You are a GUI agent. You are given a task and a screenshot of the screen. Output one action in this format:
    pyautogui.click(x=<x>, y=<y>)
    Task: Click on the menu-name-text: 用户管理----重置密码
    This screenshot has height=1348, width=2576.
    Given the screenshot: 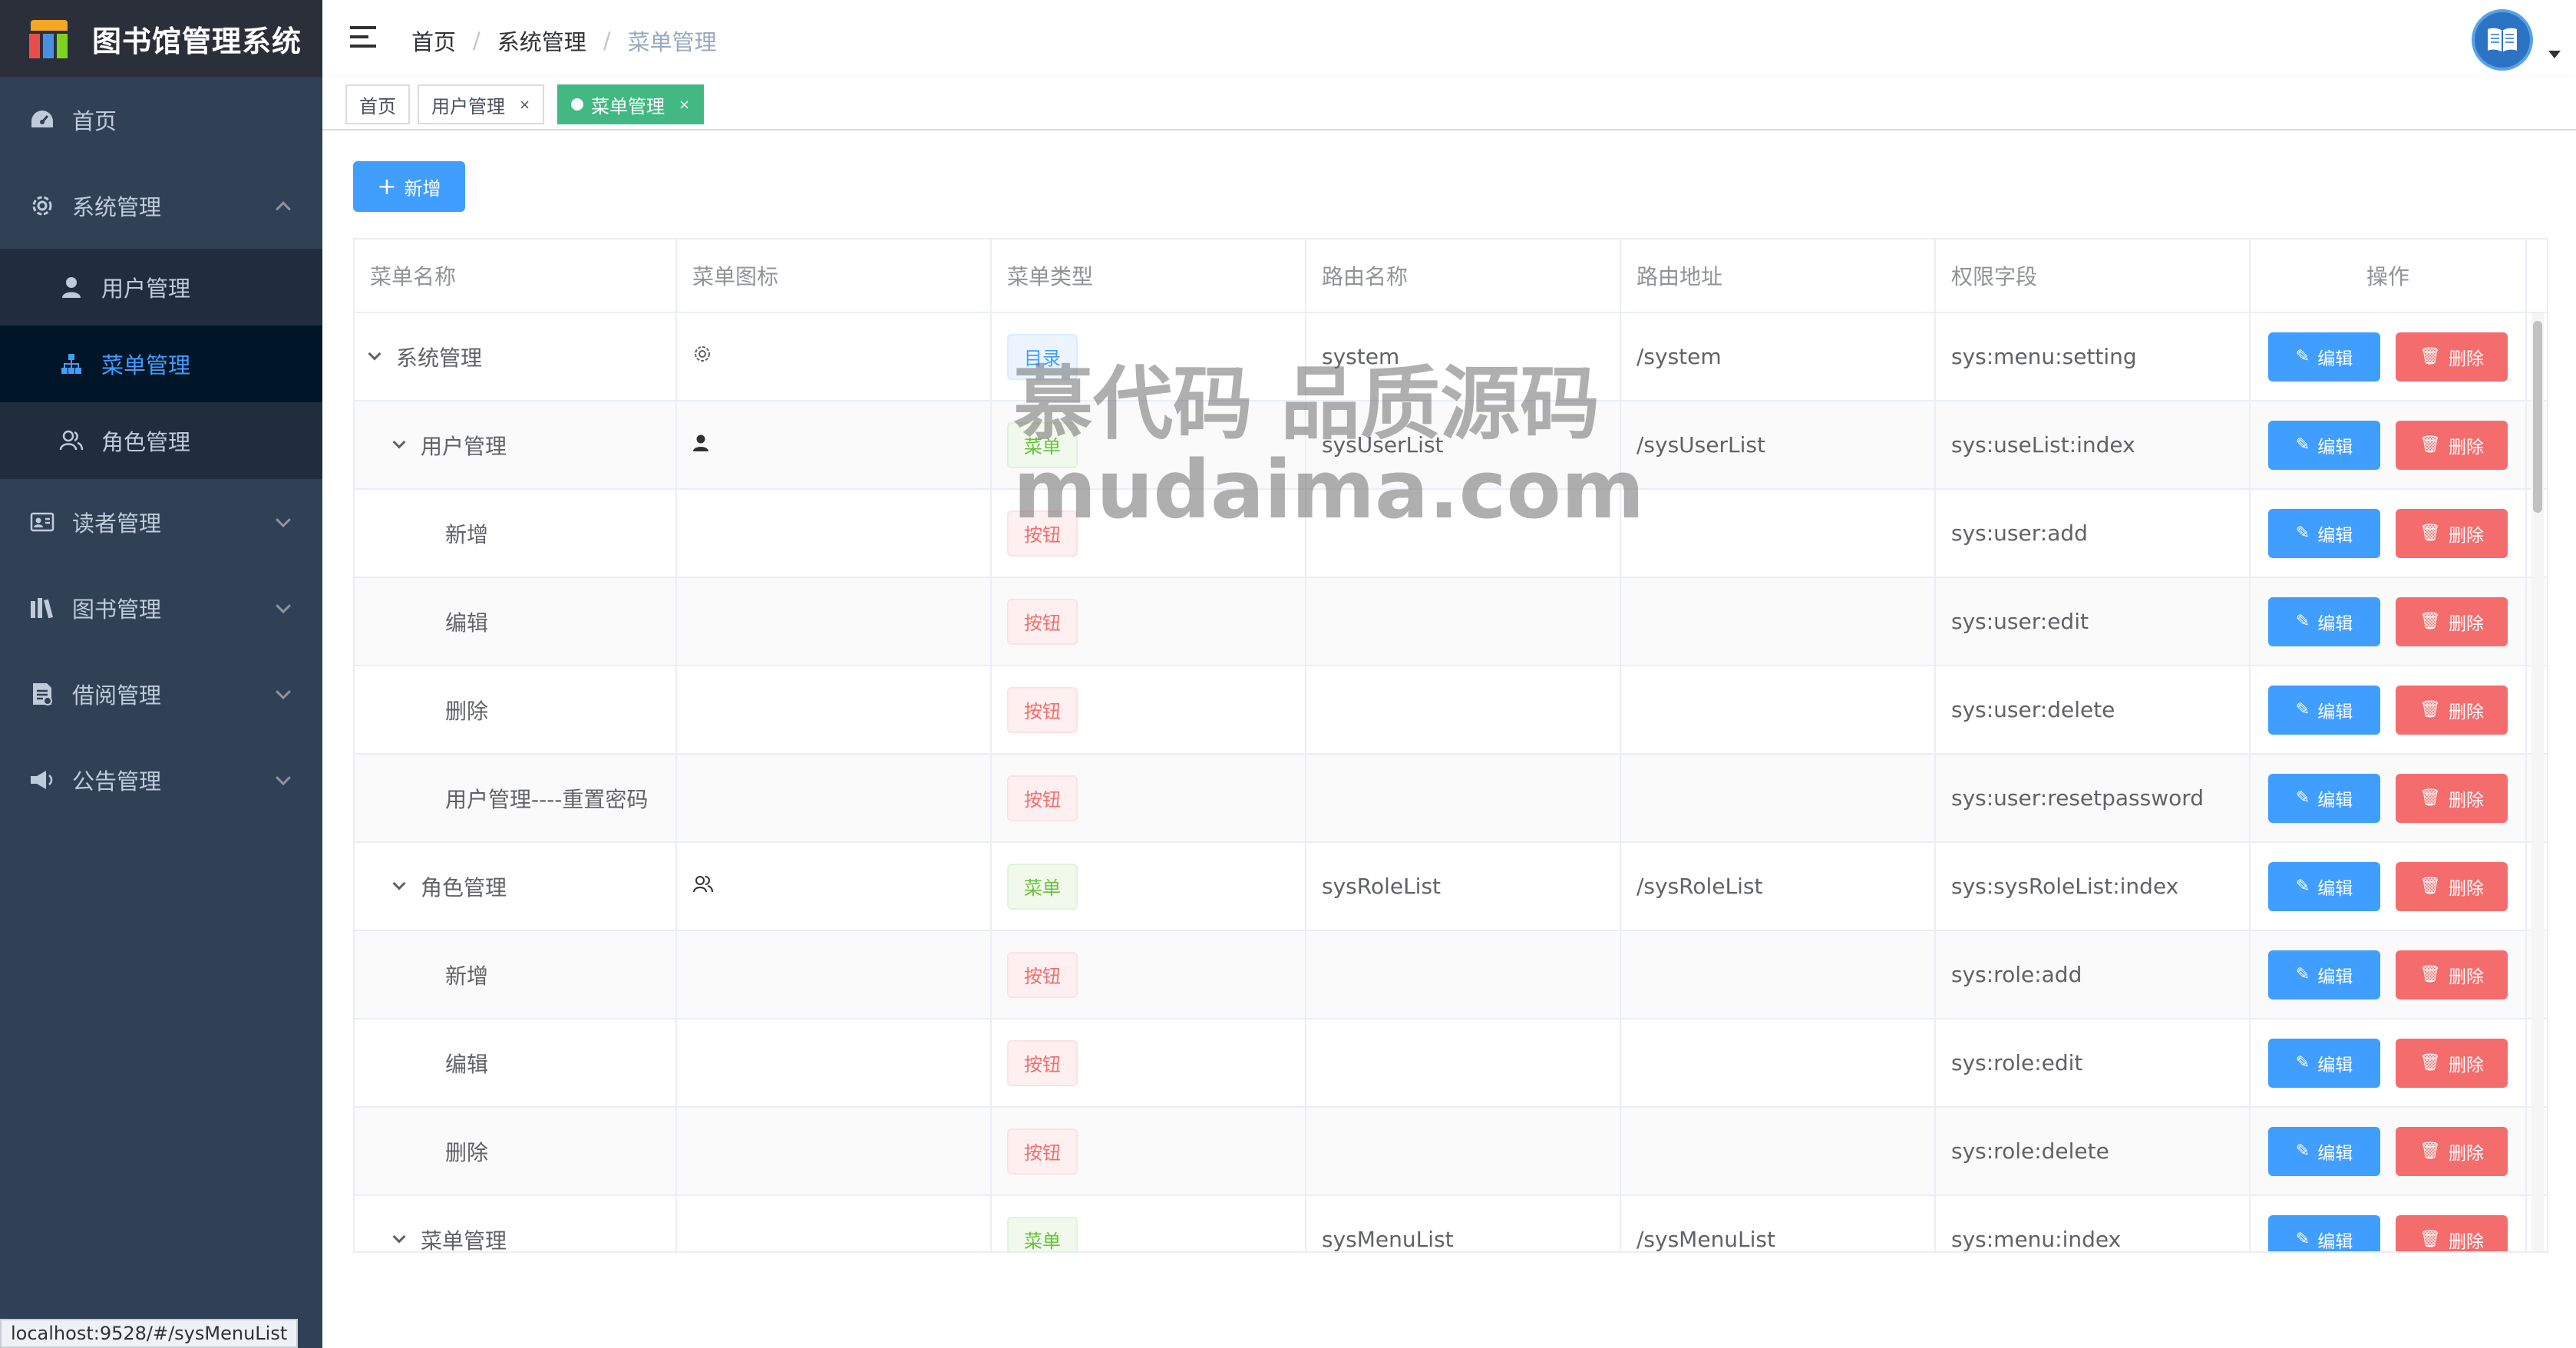 What is the action you would take?
    pyautogui.click(x=547, y=799)
    